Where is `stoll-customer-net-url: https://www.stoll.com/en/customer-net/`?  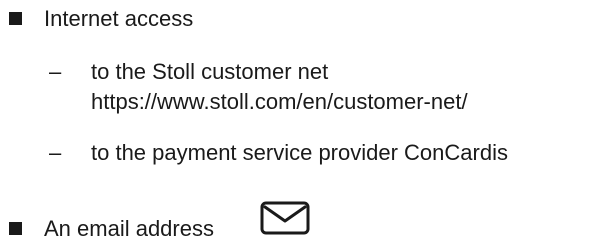 stoll-customer-net-url: https://www.stoll.com/en/customer-net/ is located at coordinates (279, 101).